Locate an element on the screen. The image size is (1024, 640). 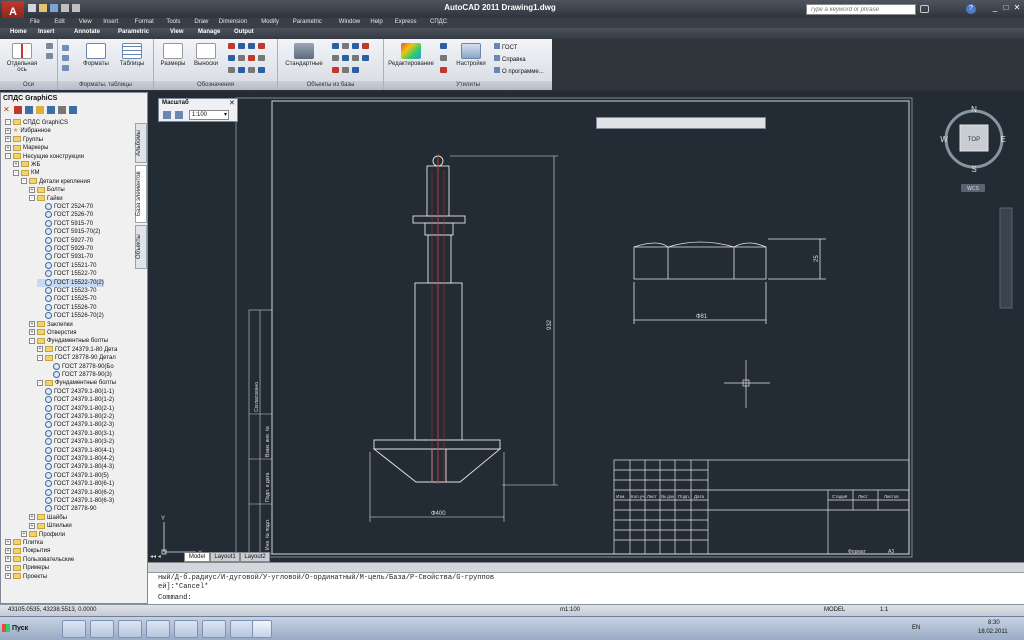
tree-item: ГОСТ 24379.1-80(6-2) is located at coordinates (75, 492).